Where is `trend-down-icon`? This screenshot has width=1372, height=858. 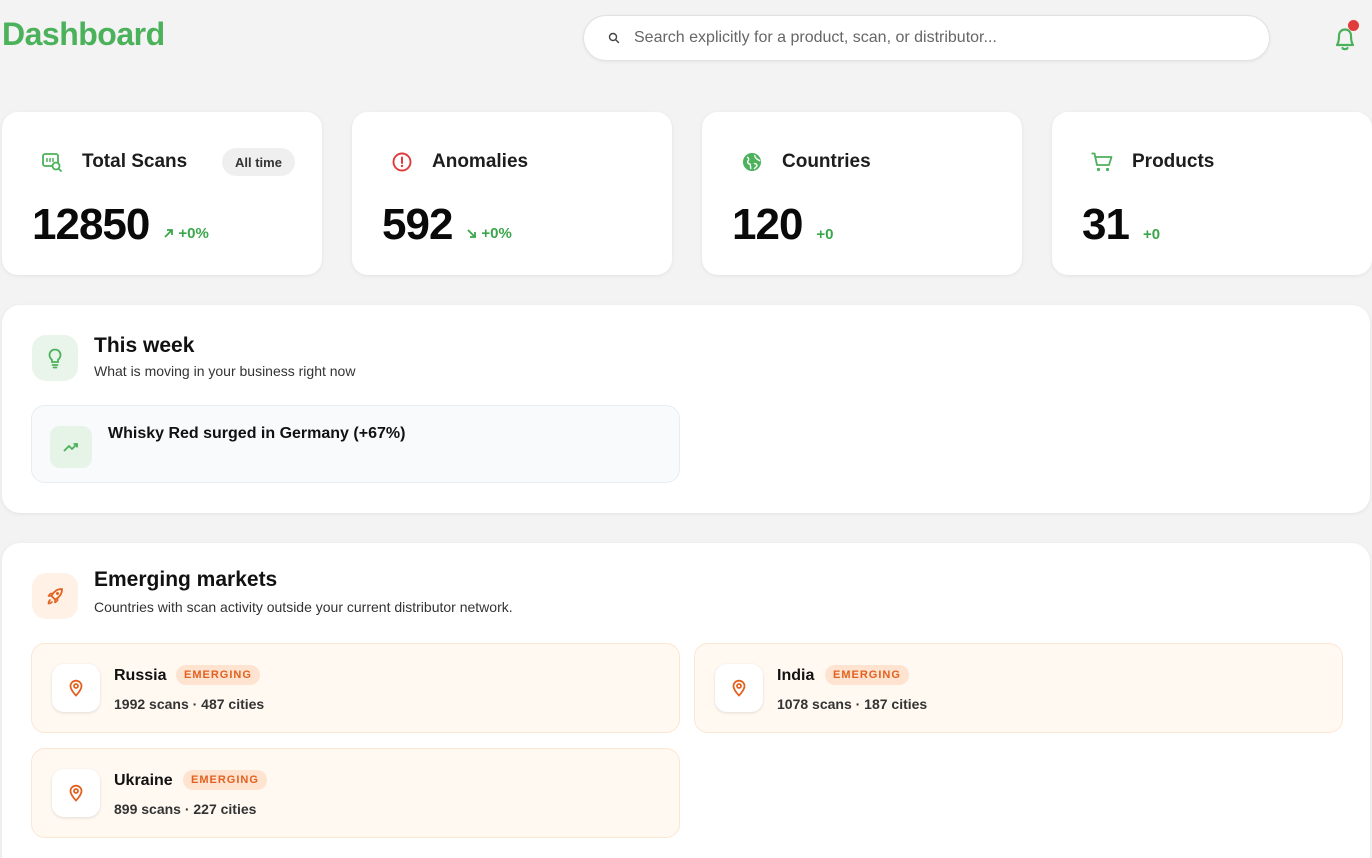 trend-down-icon is located at coordinates (472, 233).